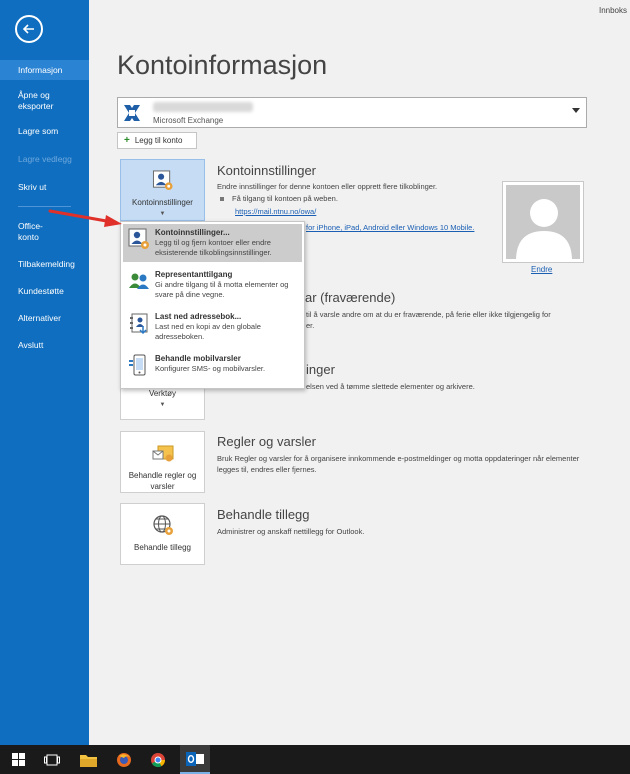 The width and height of the screenshot is (630, 774). Describe the element at coordinates (162, 393) in the screenshot. I see `tools-tile-label: Verktøy` at that location.